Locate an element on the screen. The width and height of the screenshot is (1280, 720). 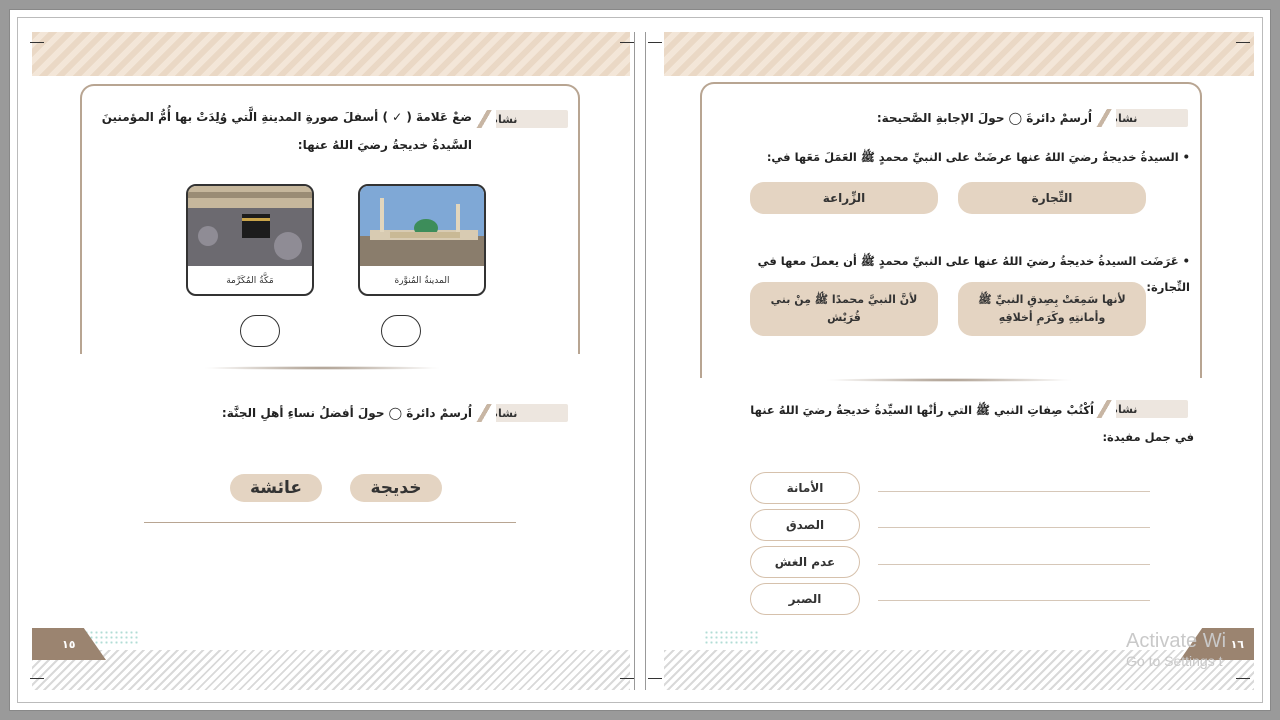
image-madinah: المدينةُ المُنوَّرة is located at coordinates (422, 240).